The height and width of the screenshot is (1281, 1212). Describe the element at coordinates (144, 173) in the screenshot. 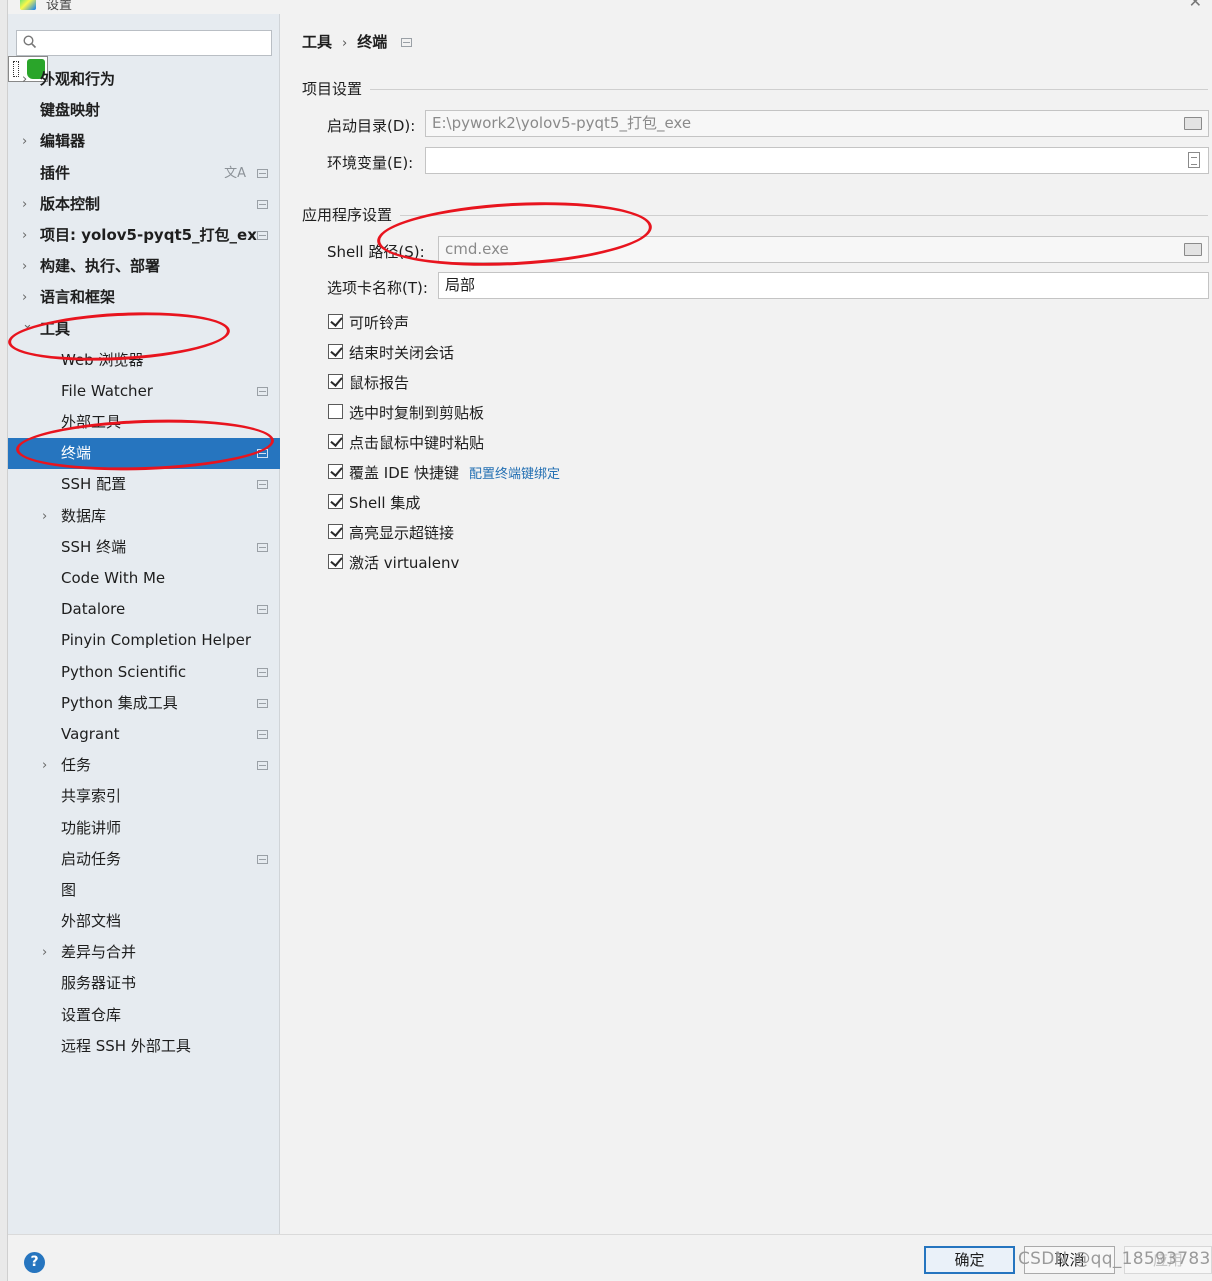

I see `sidebar-item: 插件 文A` at that location.